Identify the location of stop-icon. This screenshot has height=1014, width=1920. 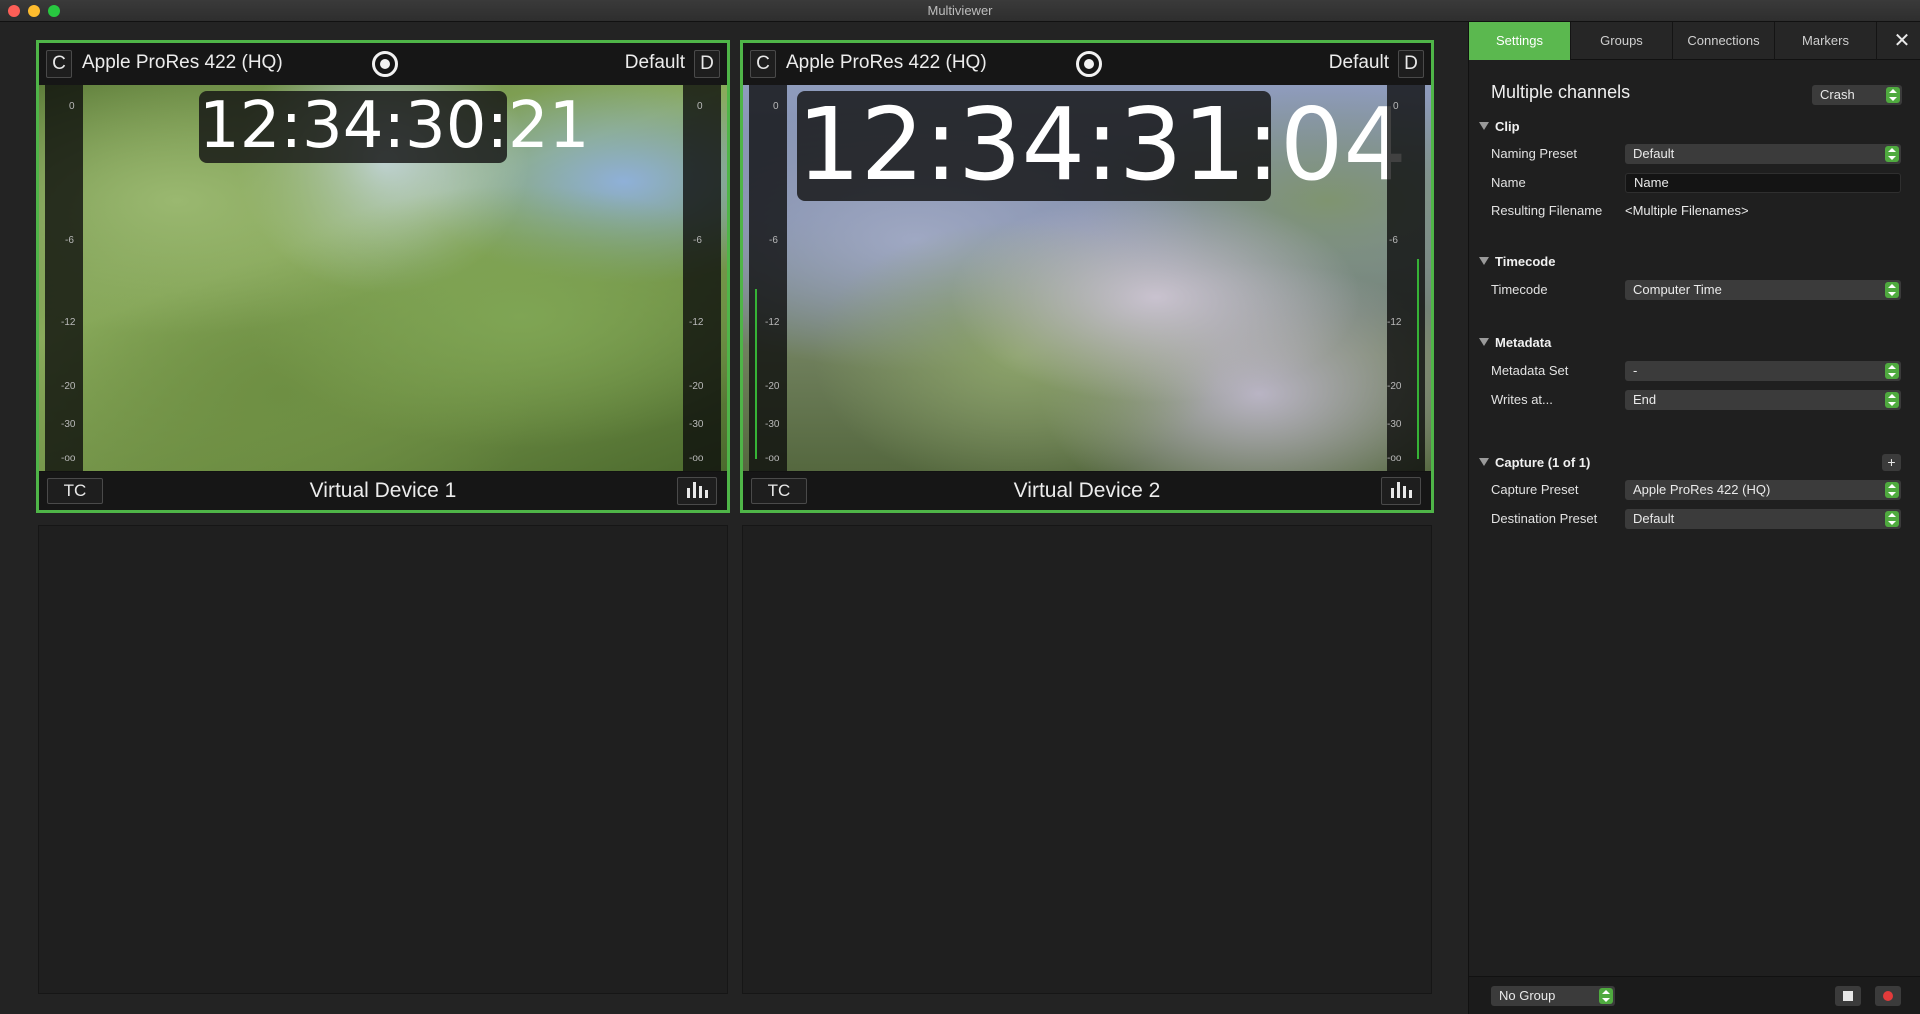
(1848, 996).